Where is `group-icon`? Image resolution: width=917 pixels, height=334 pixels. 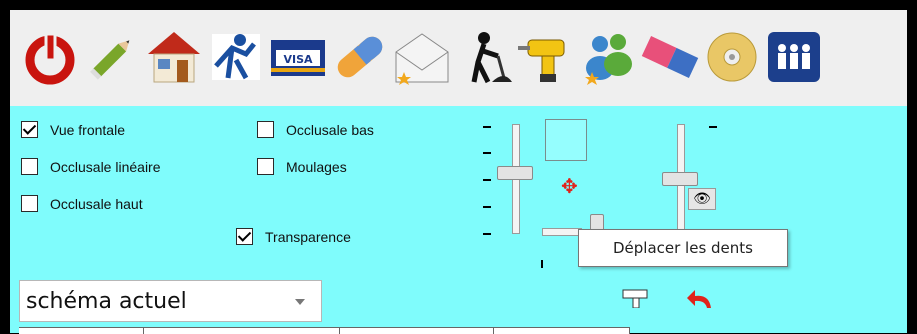 group-icon is located at coordinates (794, 57).